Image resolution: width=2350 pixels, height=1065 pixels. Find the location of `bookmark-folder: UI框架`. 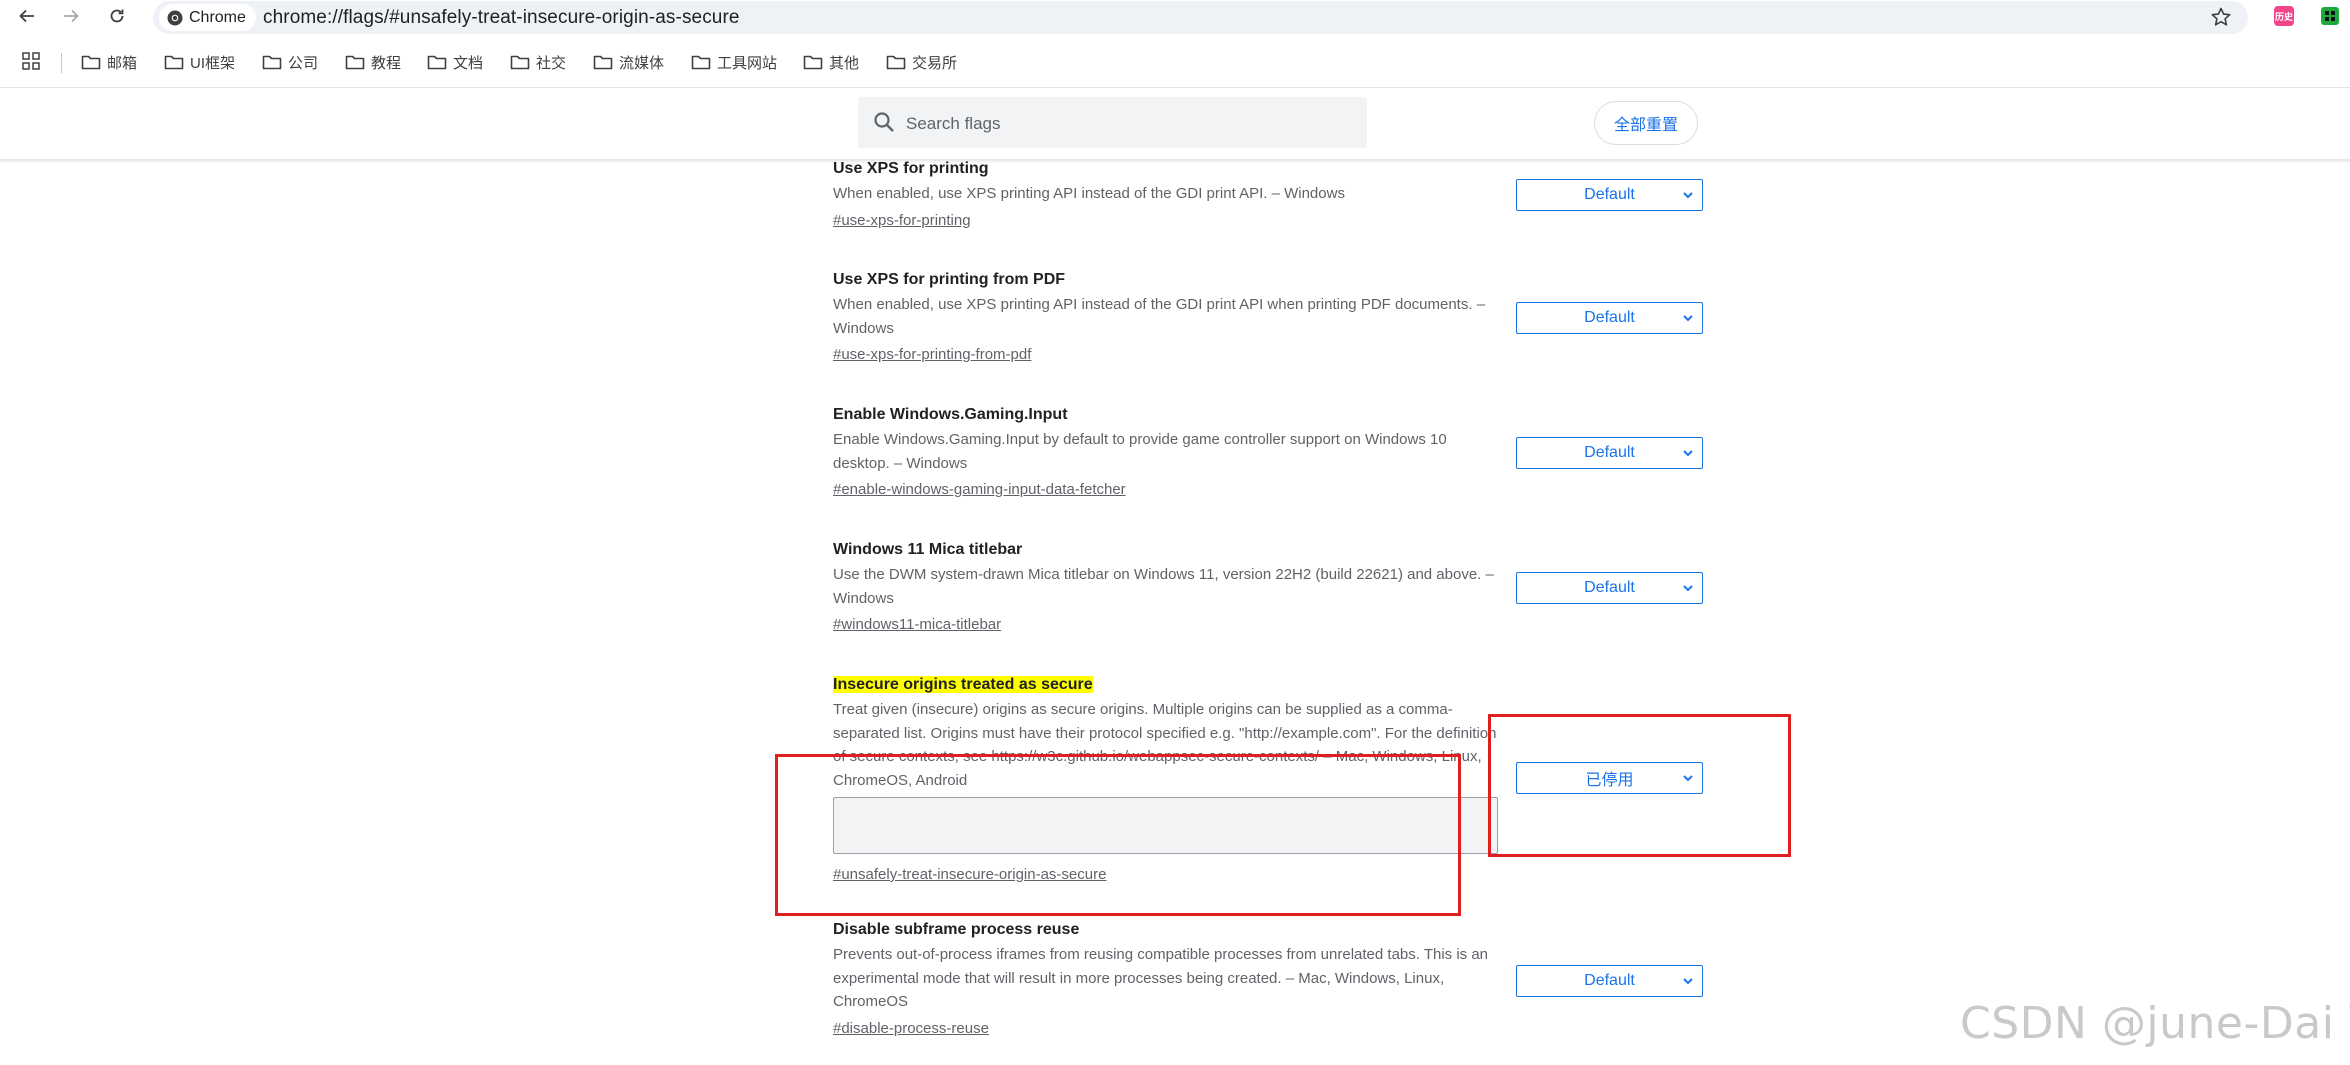

bookmark-folder: UI框架 is located at coordinates (199, 62).